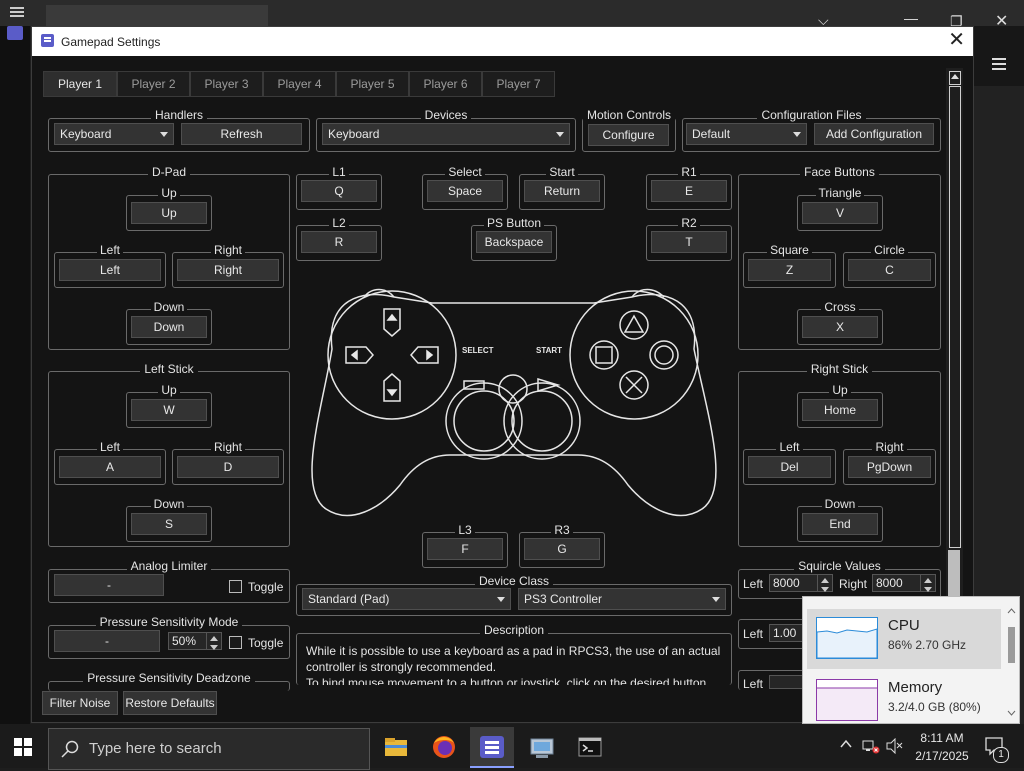  What do you see at coordinates (514, 402) in the screenshot?
I see `controller-image` at bounding box center [514, 402].